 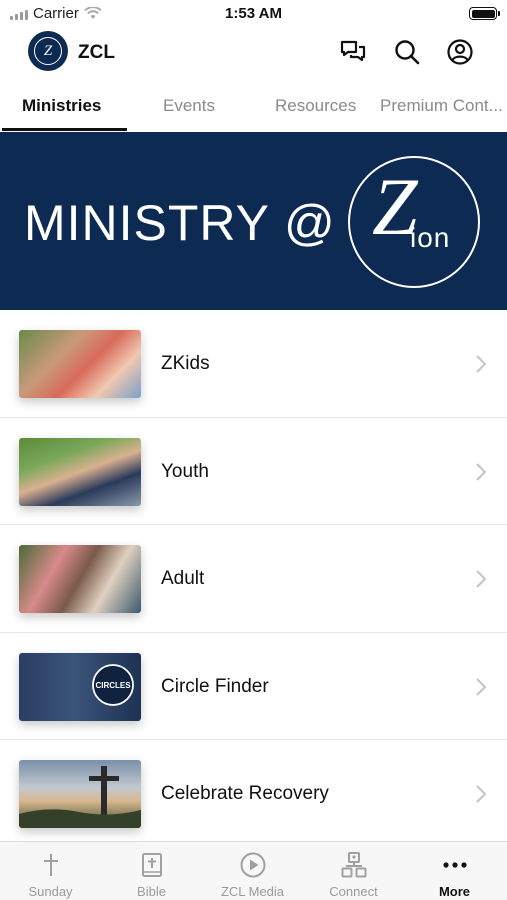 What do you see at coordinates (215, 686) in the screenshot?
I see `list-item-label: Circle Finder` at bounding box center [215, 686].